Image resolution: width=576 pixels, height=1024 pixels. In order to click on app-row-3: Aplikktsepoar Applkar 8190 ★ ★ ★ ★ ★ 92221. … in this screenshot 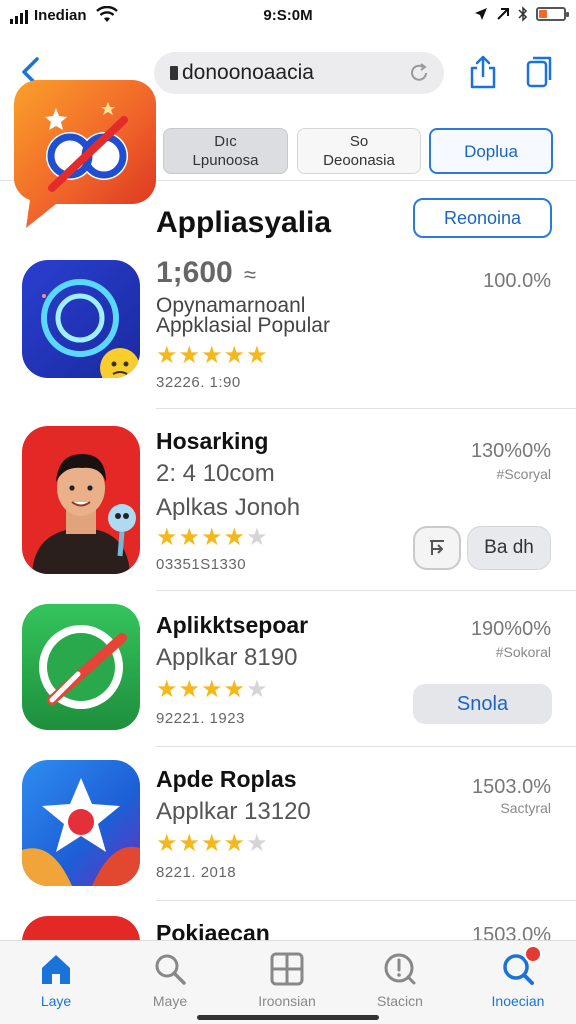, I will do `click(288, 668)`.